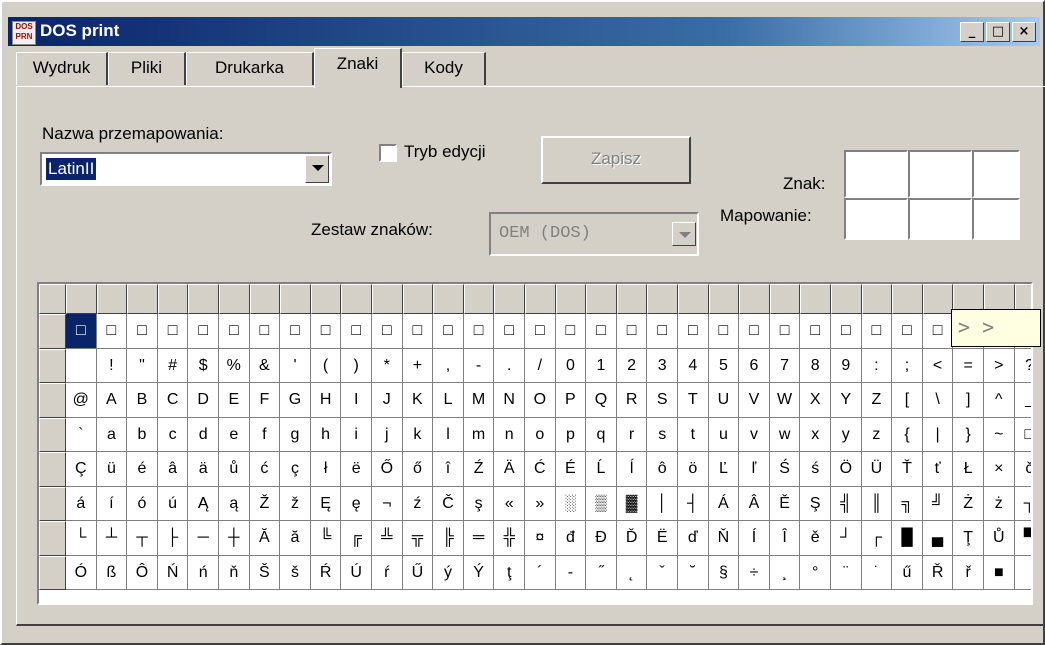  Describe the element at coordinates (142, 434) in the screenshot. I see `char-cell: b` at that location.